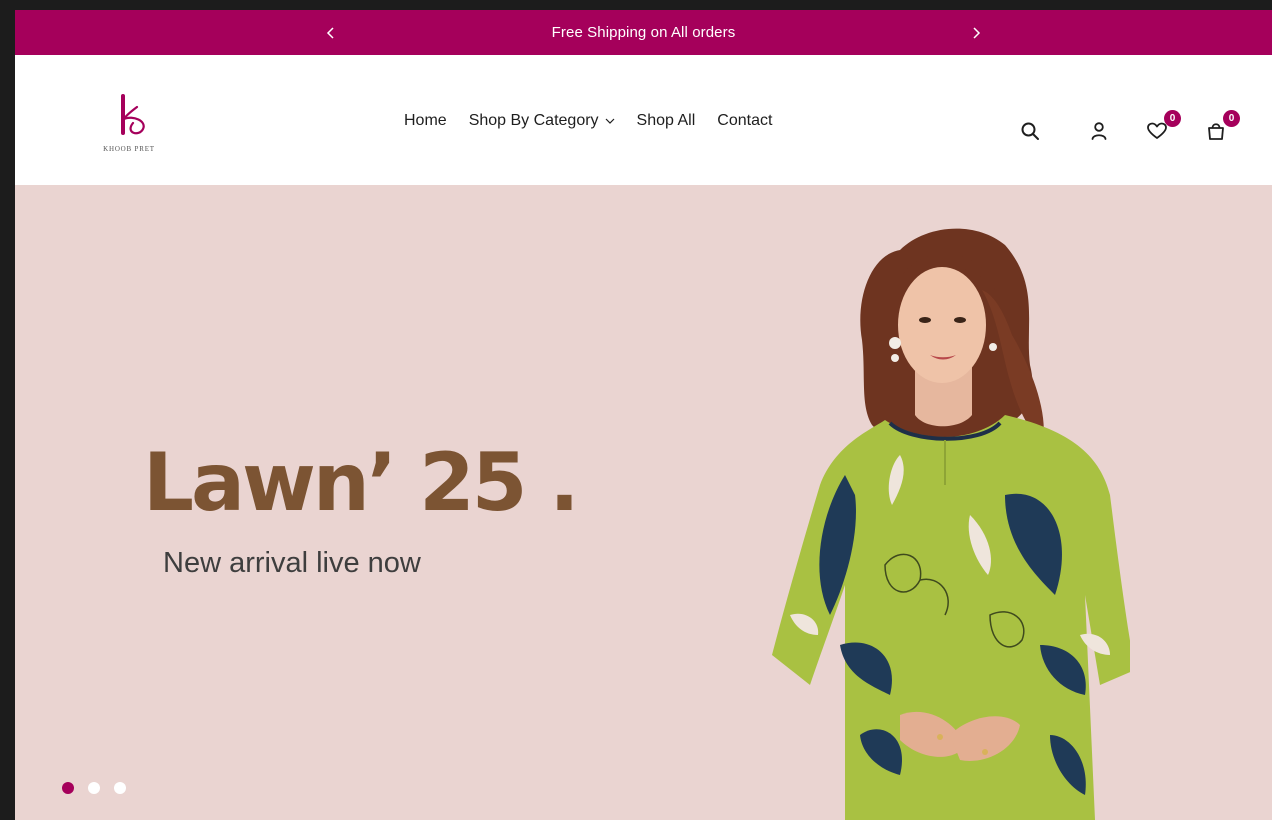  I want to click on logo-mark-icon, so click(133, 114).